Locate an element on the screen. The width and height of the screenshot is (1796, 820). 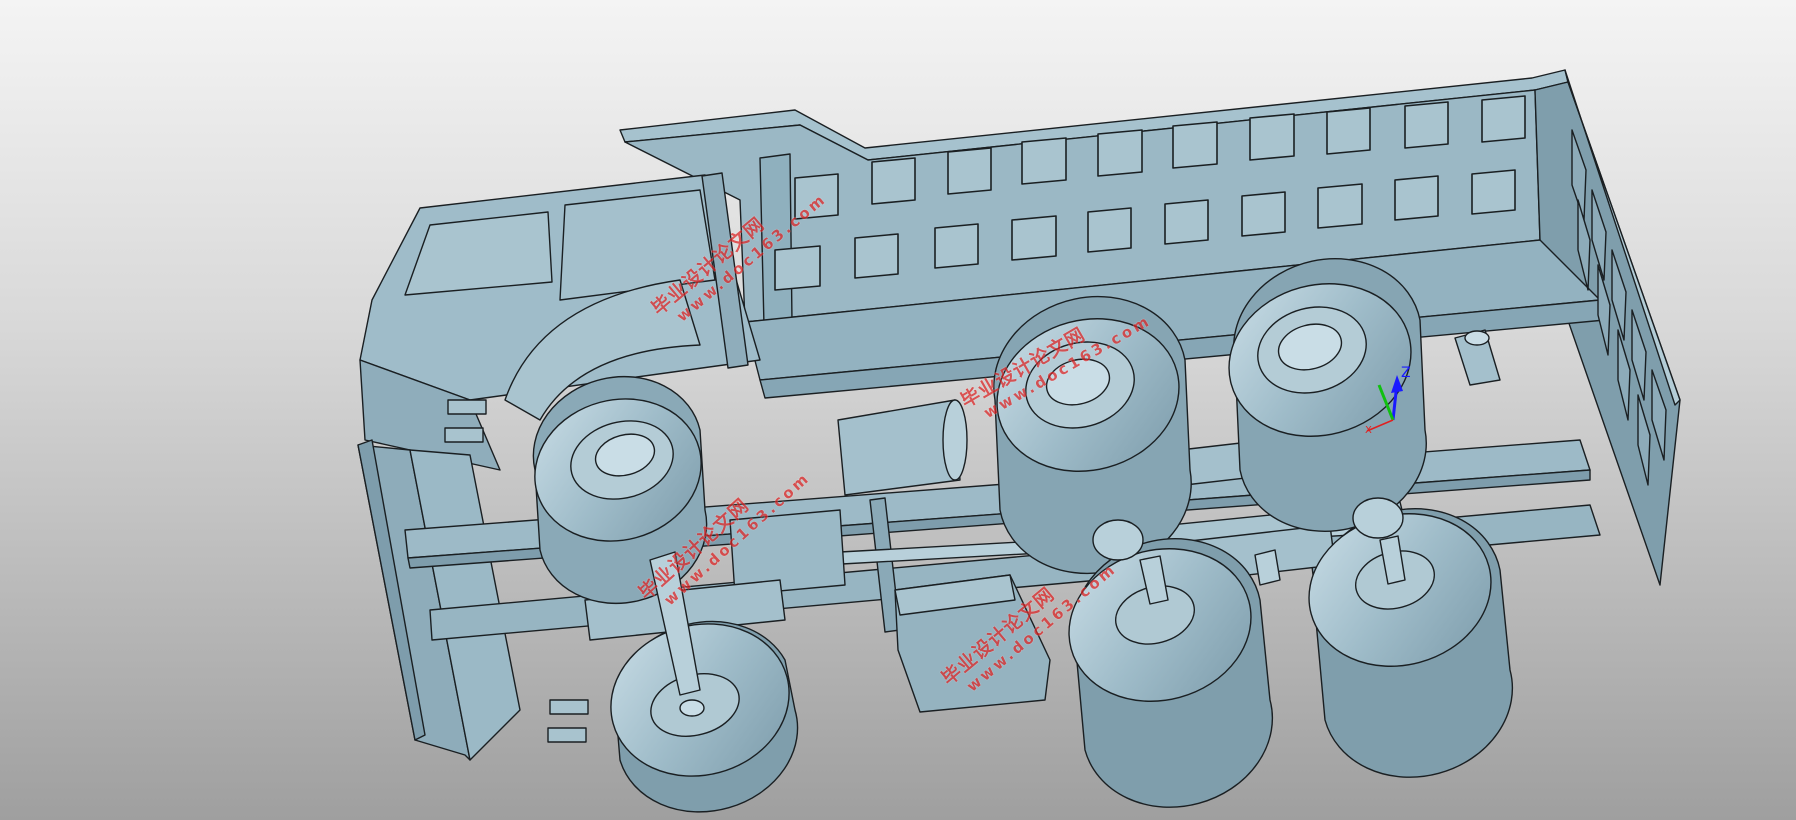
x-axis-label: X is located at coordinates (1368, 430).